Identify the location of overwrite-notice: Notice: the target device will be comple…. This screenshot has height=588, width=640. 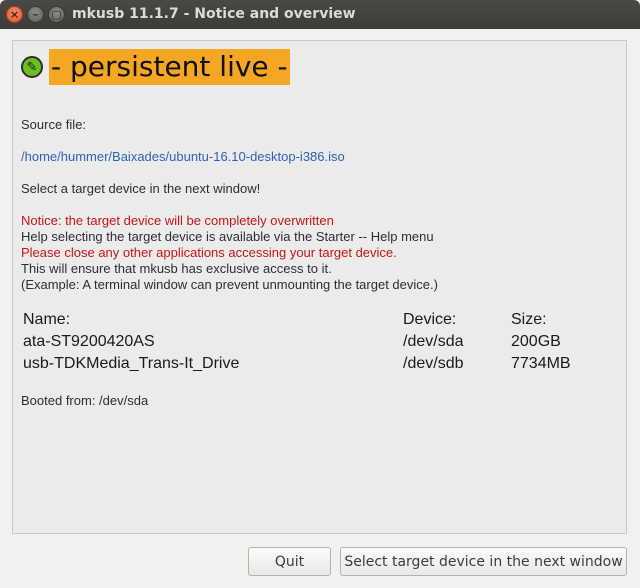
(177, 220).